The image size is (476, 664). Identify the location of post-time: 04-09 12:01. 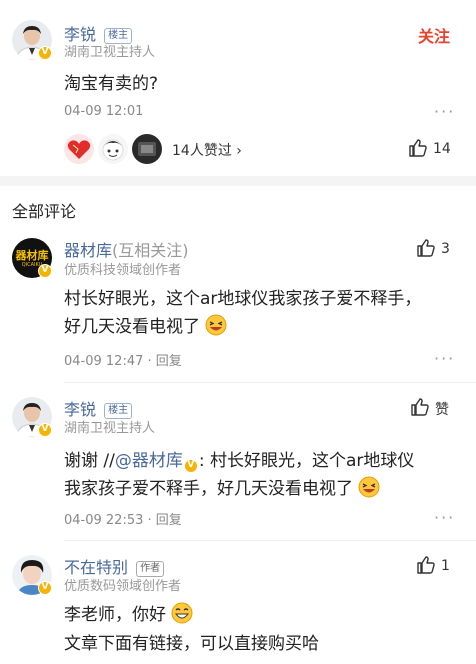
(104, 111).